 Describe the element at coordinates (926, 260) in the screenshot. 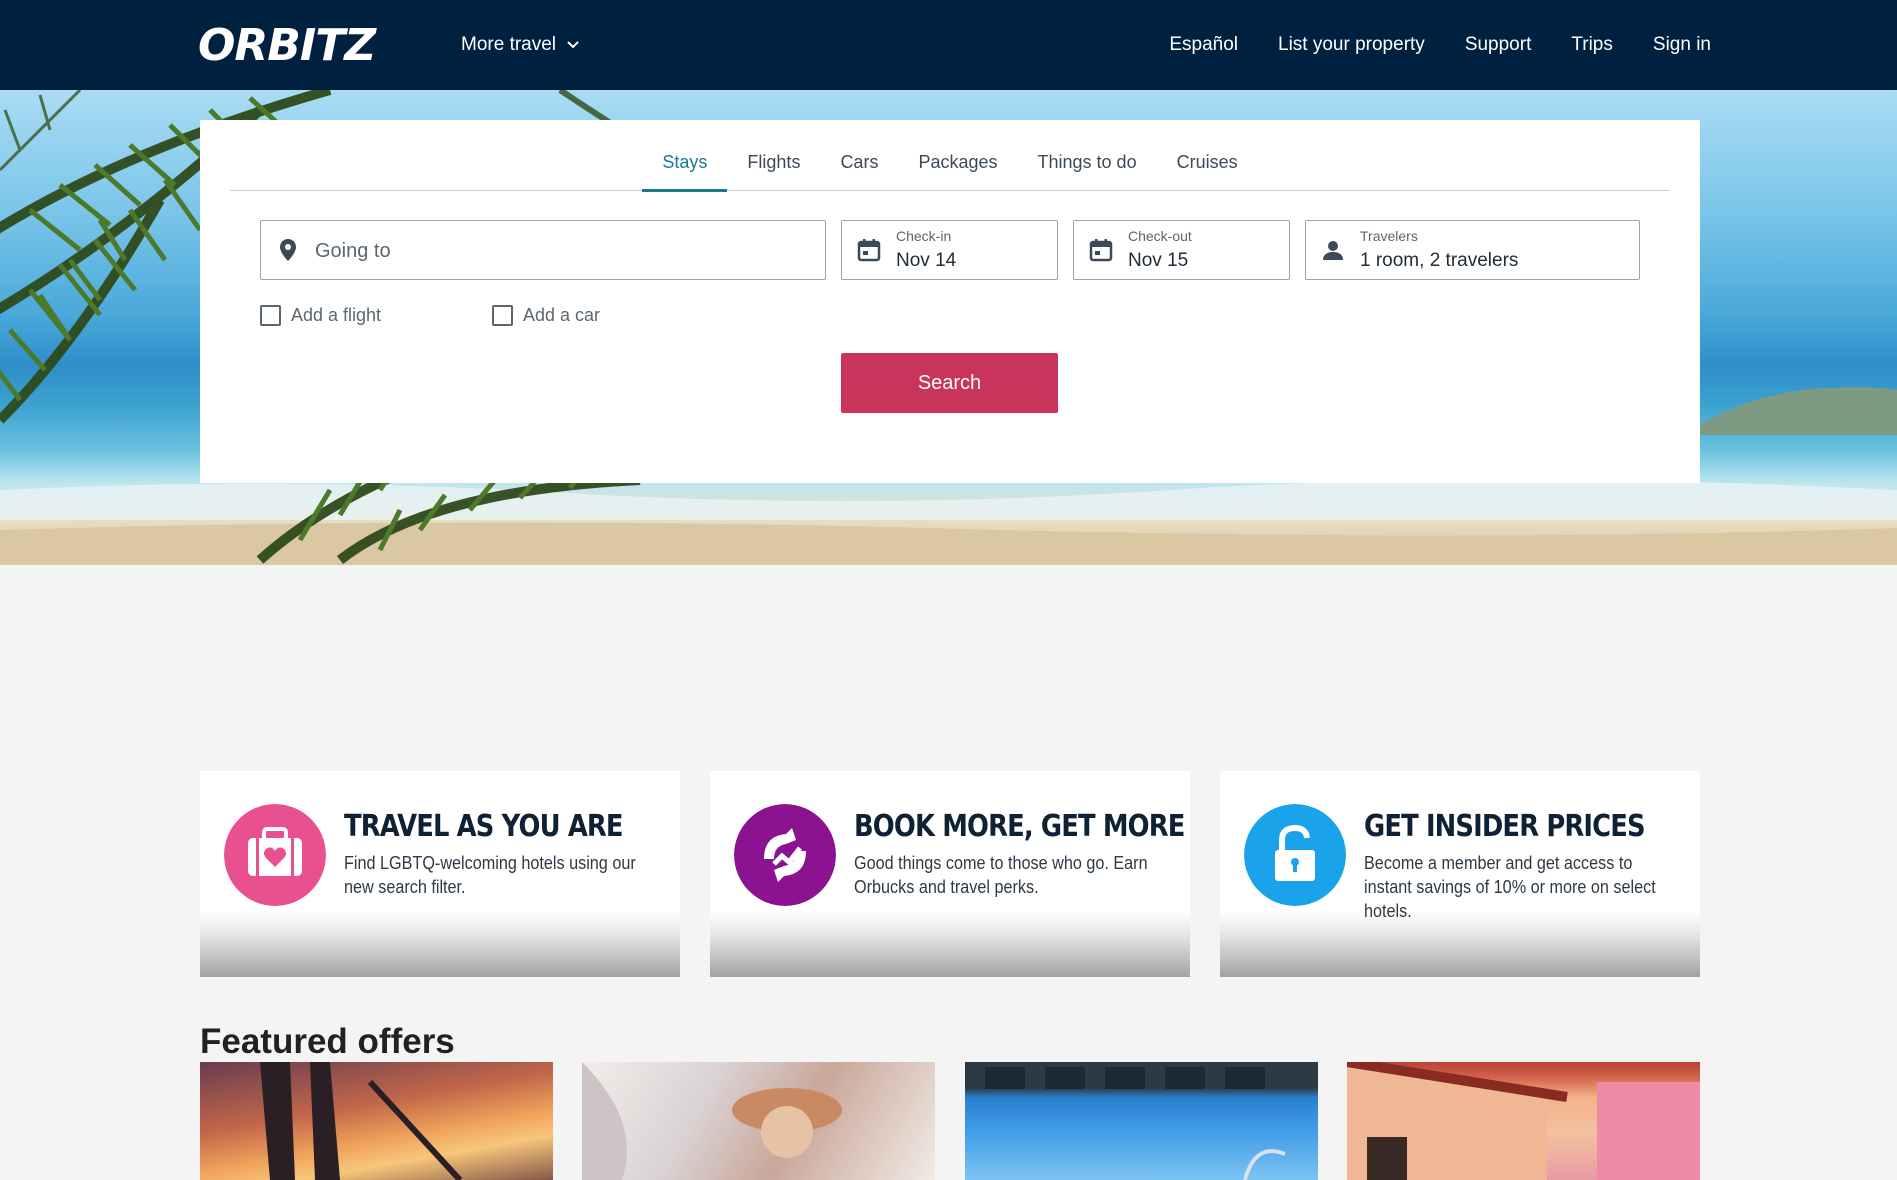

I see `check-in-value: Nov 14` at that location.